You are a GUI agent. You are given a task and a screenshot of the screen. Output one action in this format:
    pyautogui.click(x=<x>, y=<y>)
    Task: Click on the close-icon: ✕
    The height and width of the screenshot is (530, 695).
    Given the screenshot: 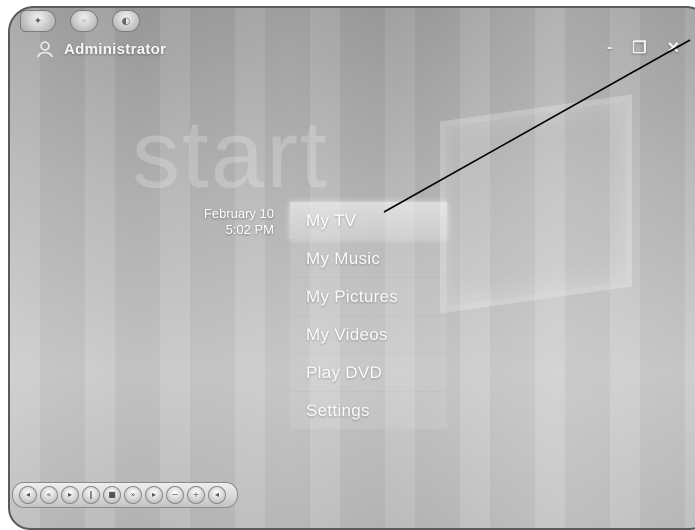 What is the action you would take?
    pyautogui.click(x=673, y=48)
    